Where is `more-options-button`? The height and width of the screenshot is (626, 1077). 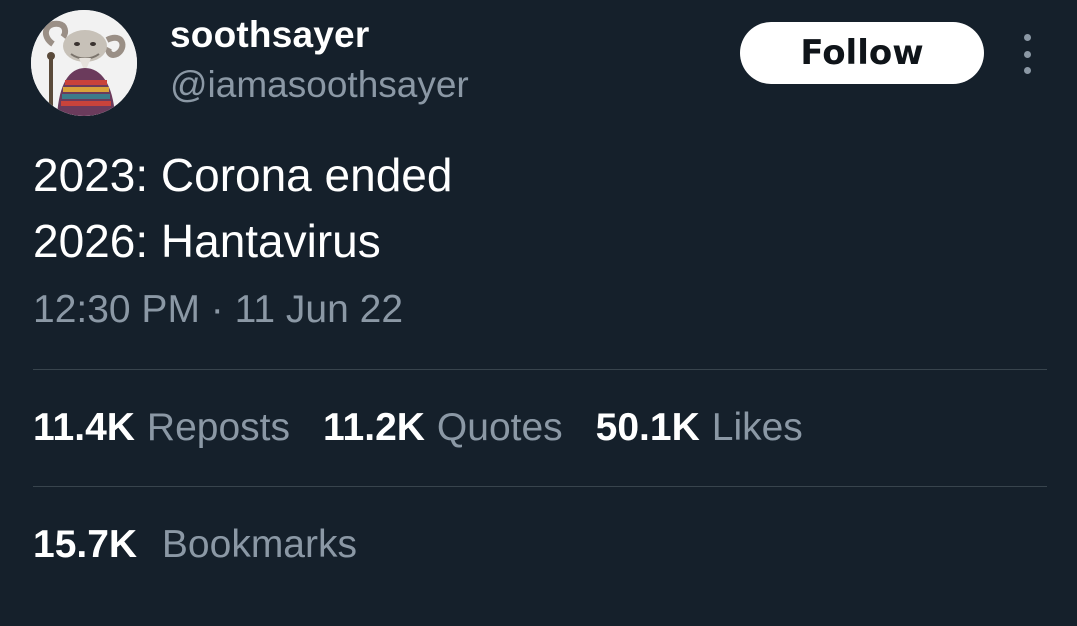
more-options-button is located at coordinates (1027, 54).